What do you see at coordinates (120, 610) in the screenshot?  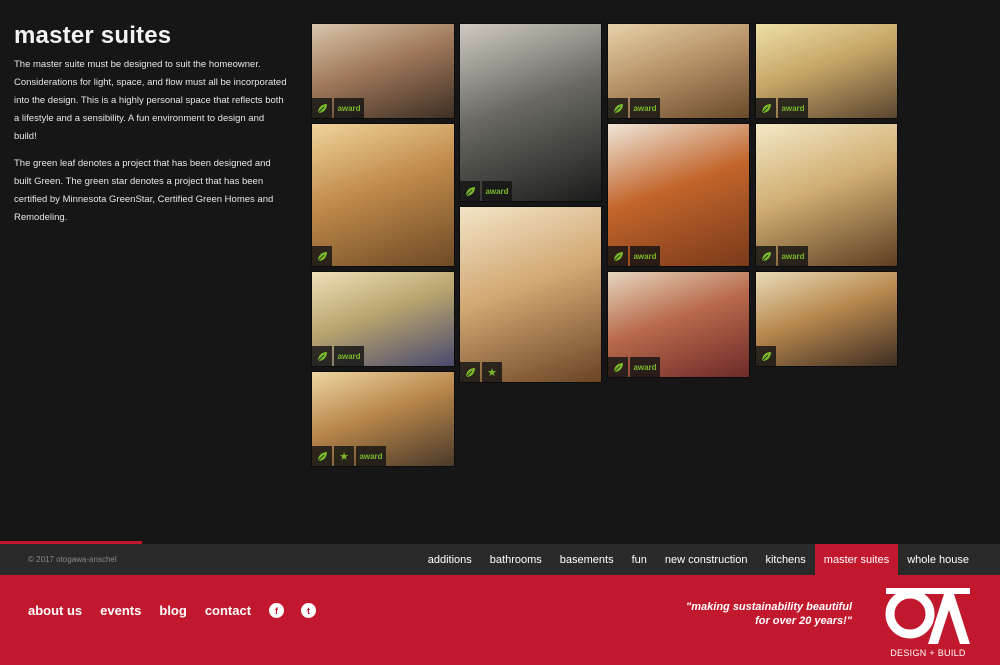 I see `footer-link: events` at bounding box center [120, 610].